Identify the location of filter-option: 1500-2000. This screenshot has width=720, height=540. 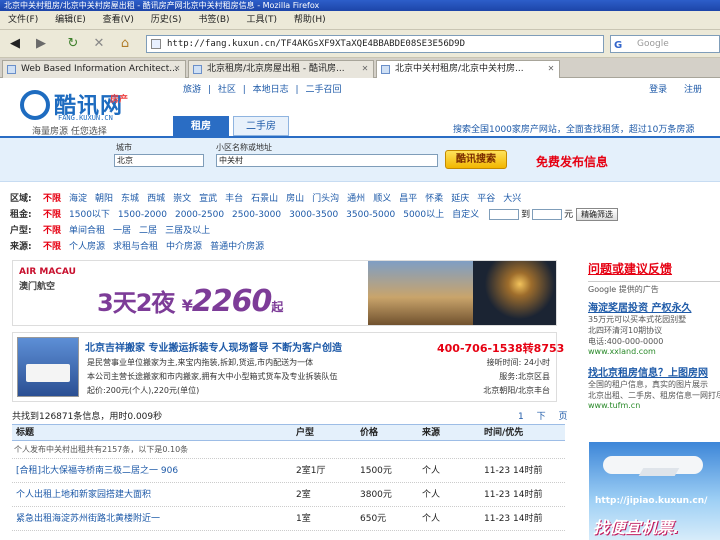
(142, 215).